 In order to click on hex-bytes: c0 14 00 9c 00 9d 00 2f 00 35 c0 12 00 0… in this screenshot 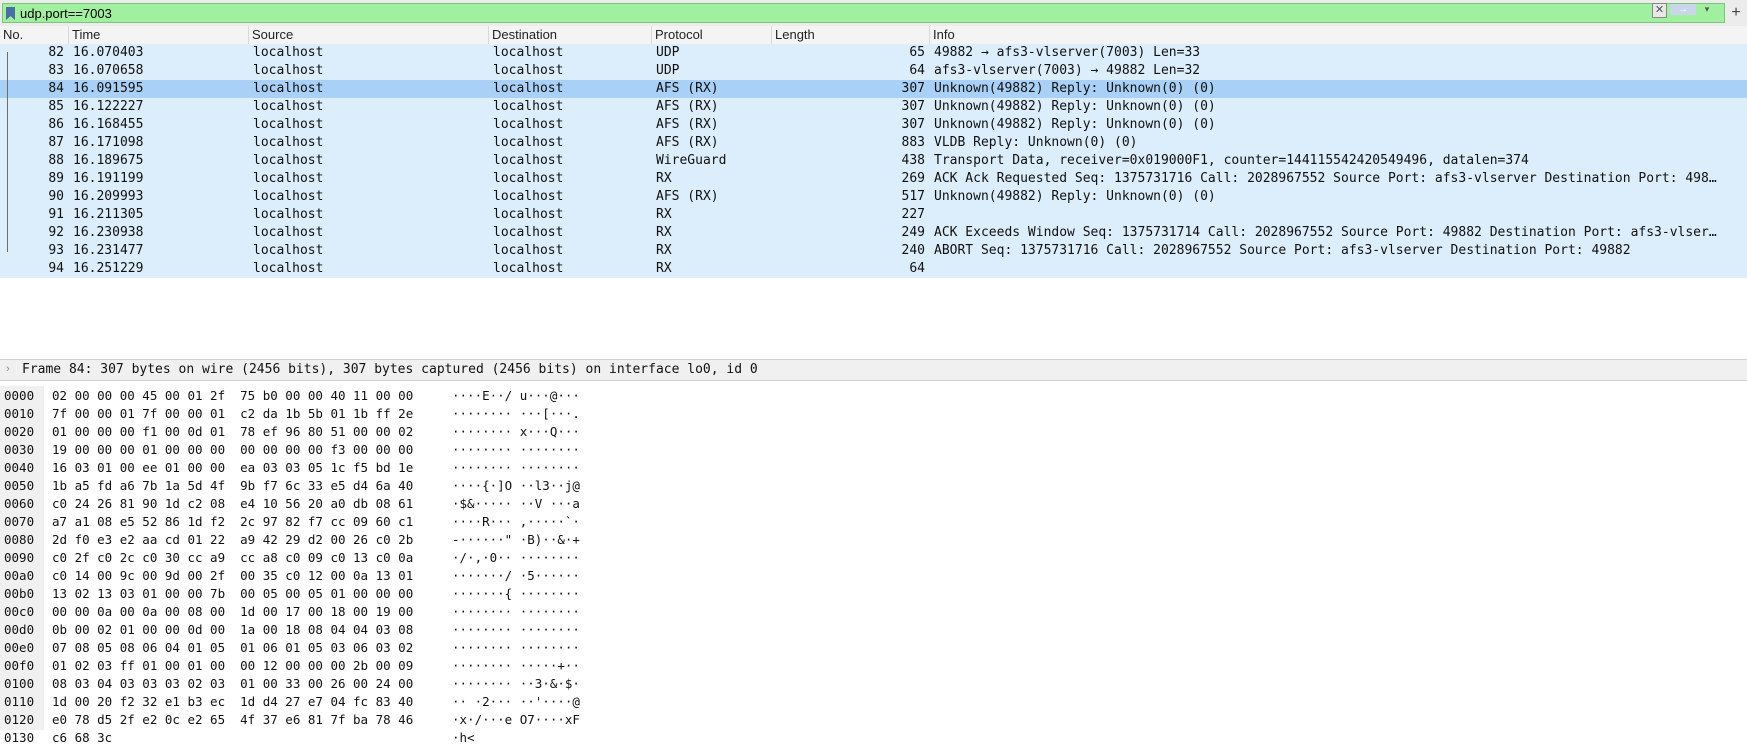, I will do `click(232, 575)`.